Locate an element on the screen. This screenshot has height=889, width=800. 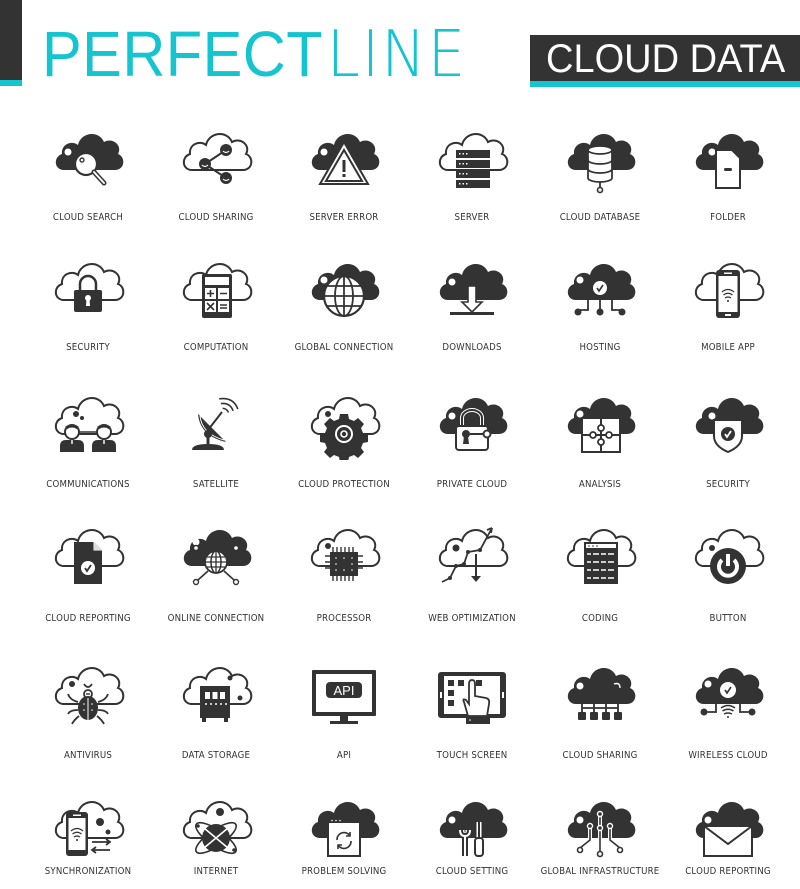
icon-label: CLOUD PROTECTION is located at coordinates (344, 484).